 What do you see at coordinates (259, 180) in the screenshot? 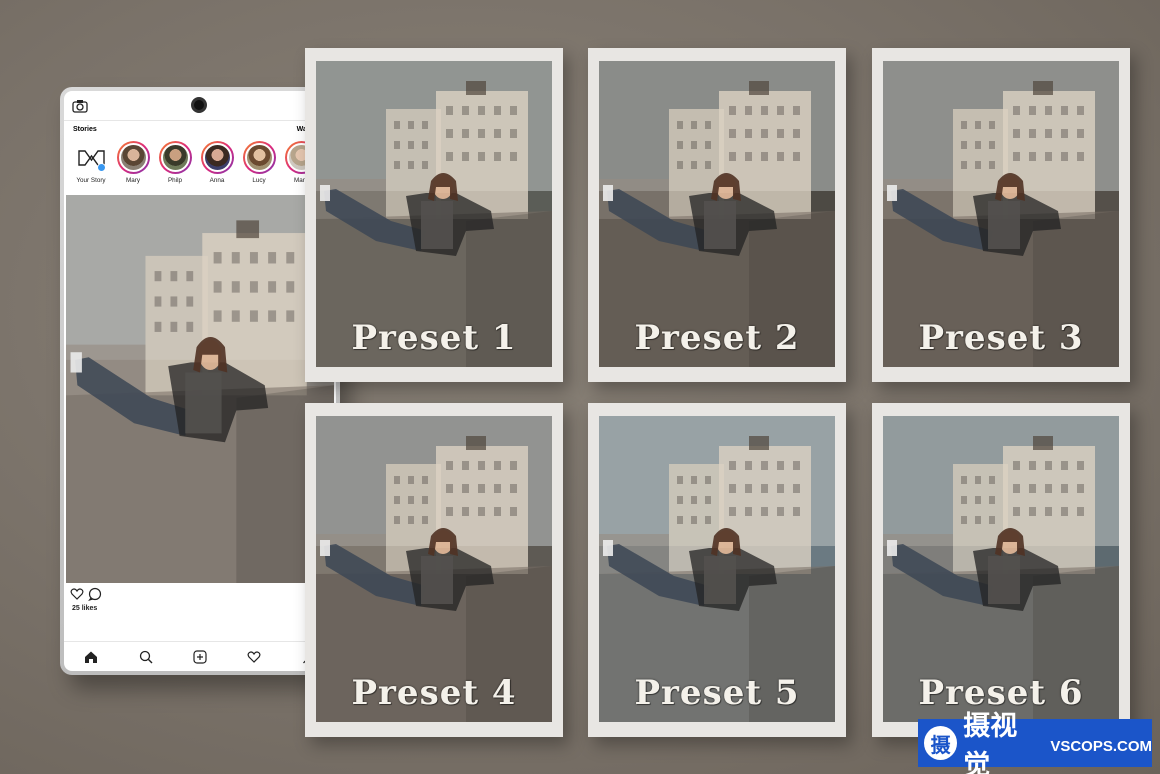
I see `story-name: Lucy` at bounding box center [259, 180].